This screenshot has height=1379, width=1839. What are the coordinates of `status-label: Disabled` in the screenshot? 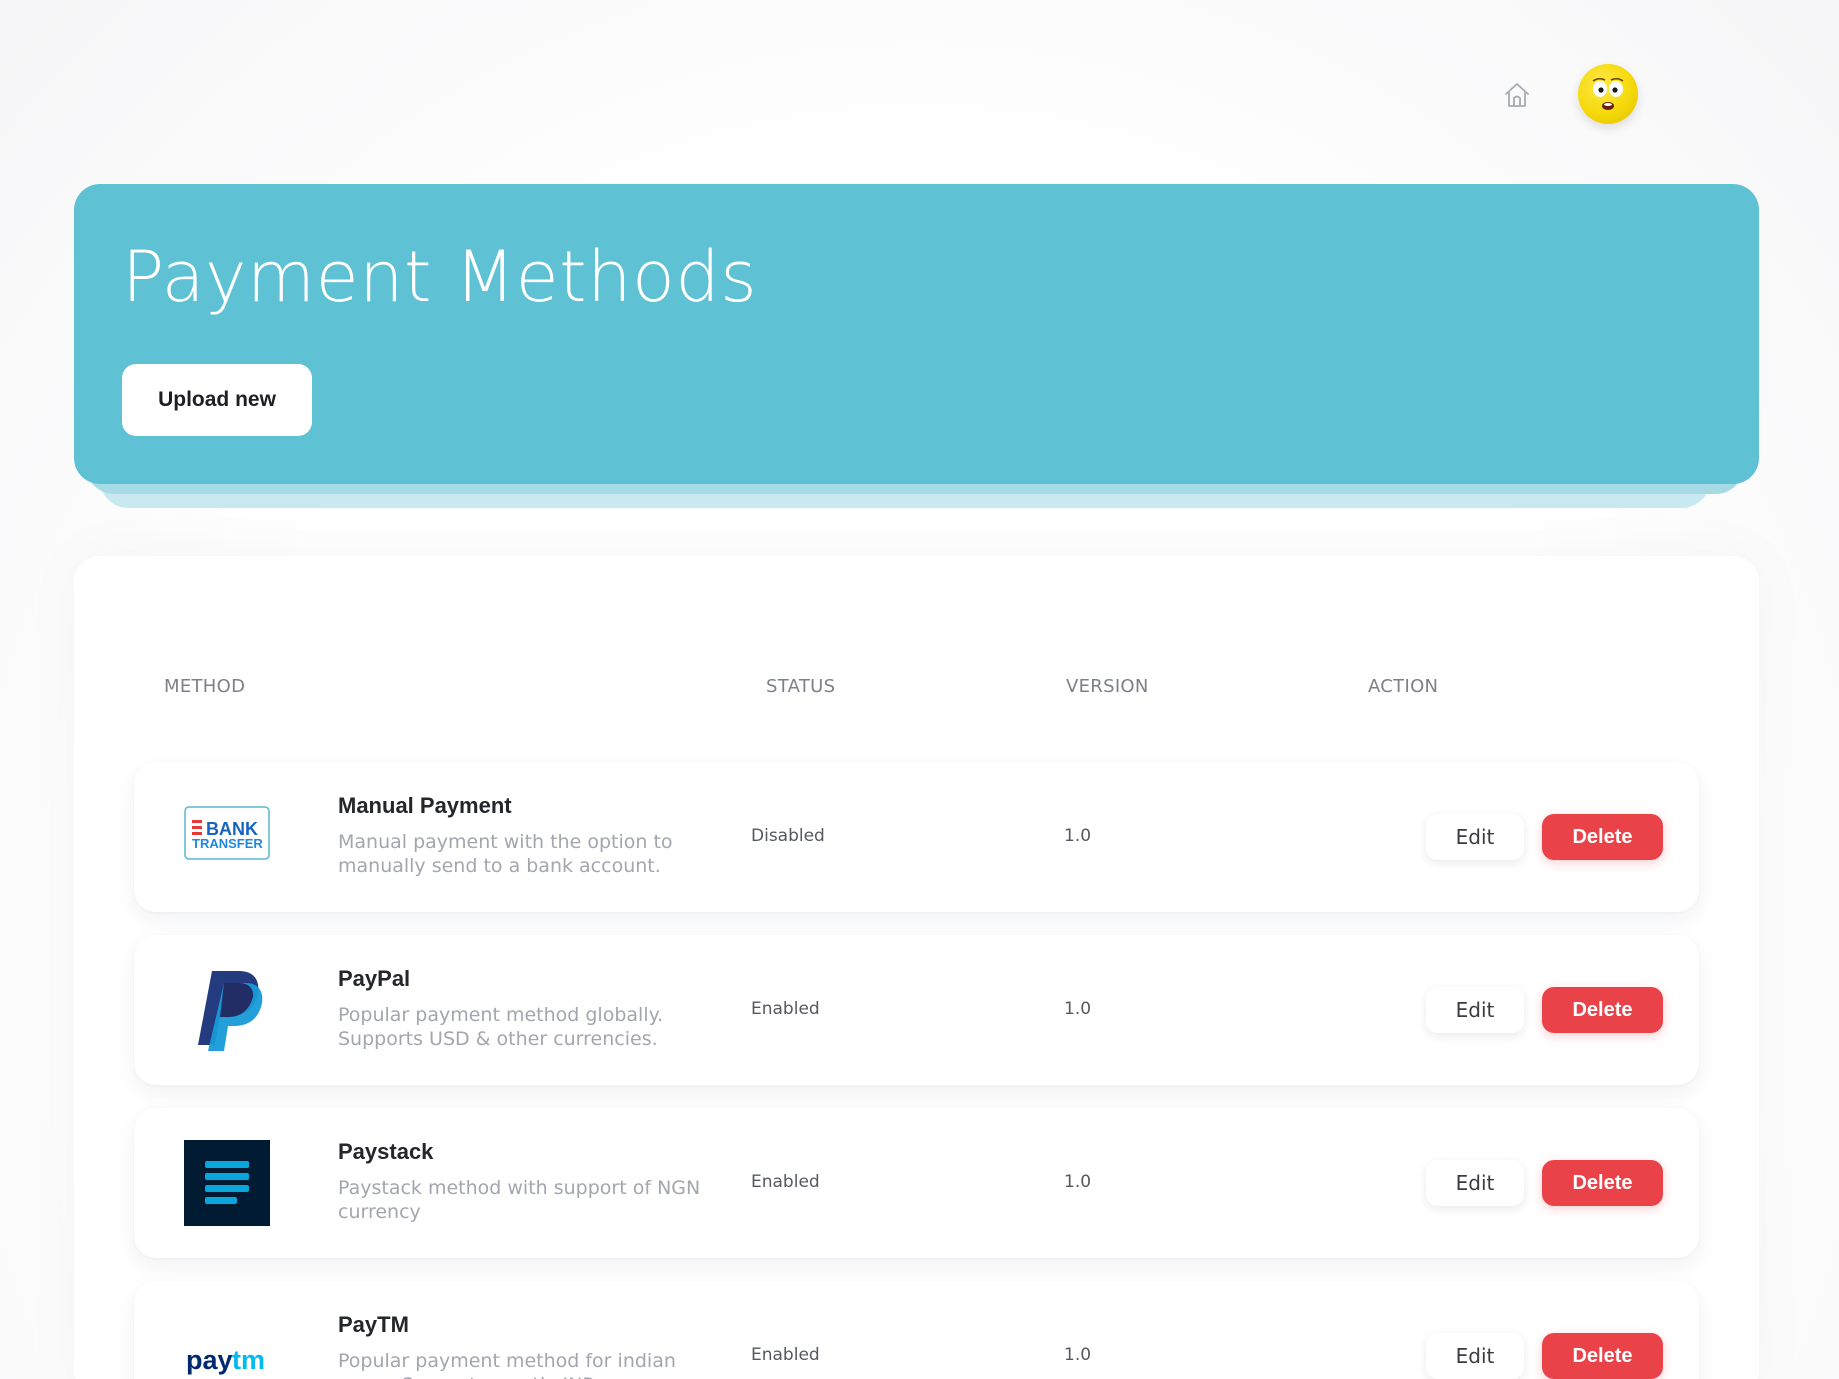 It's located at (788, 836).